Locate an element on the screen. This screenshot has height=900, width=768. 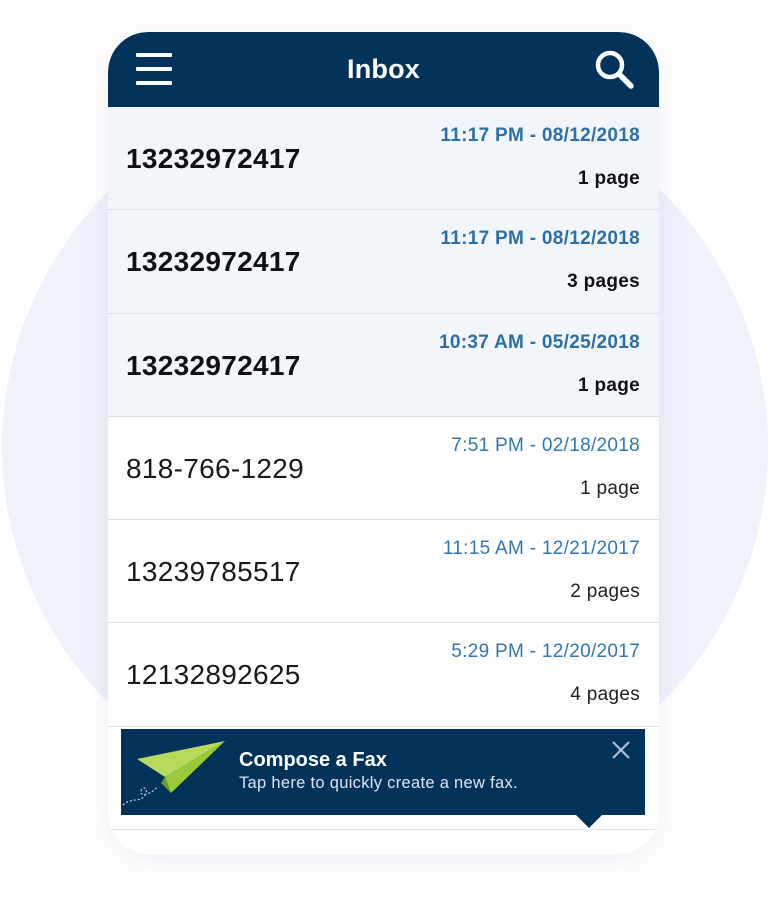
fax-row: 12132892625 5:29 PM - 12/20/2017 4 pages is located at coordinates (383, 675).